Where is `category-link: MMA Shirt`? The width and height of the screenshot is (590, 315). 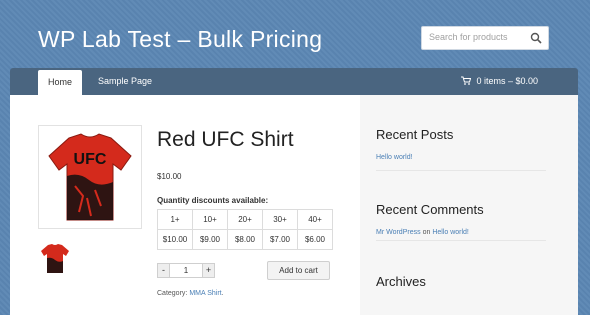
category-link: MMA Shirt is located at coordinates (205, 293).